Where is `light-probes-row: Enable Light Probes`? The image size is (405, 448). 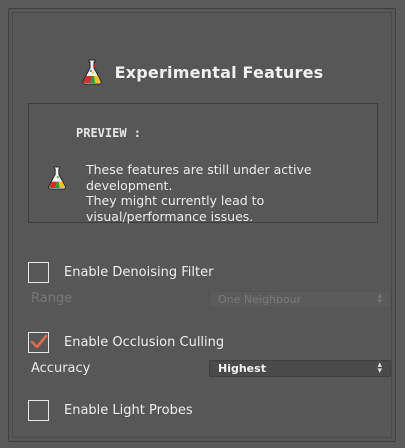
light-probes-row: Enable Light Probes is located at coordinates (110, 410).